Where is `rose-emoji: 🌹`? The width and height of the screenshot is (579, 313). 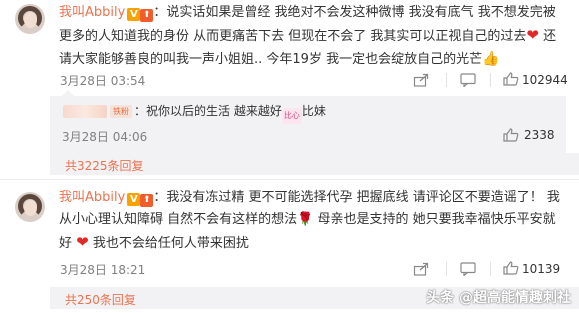
rose-emoji: 🌹 is located at coordinates (305, 219).